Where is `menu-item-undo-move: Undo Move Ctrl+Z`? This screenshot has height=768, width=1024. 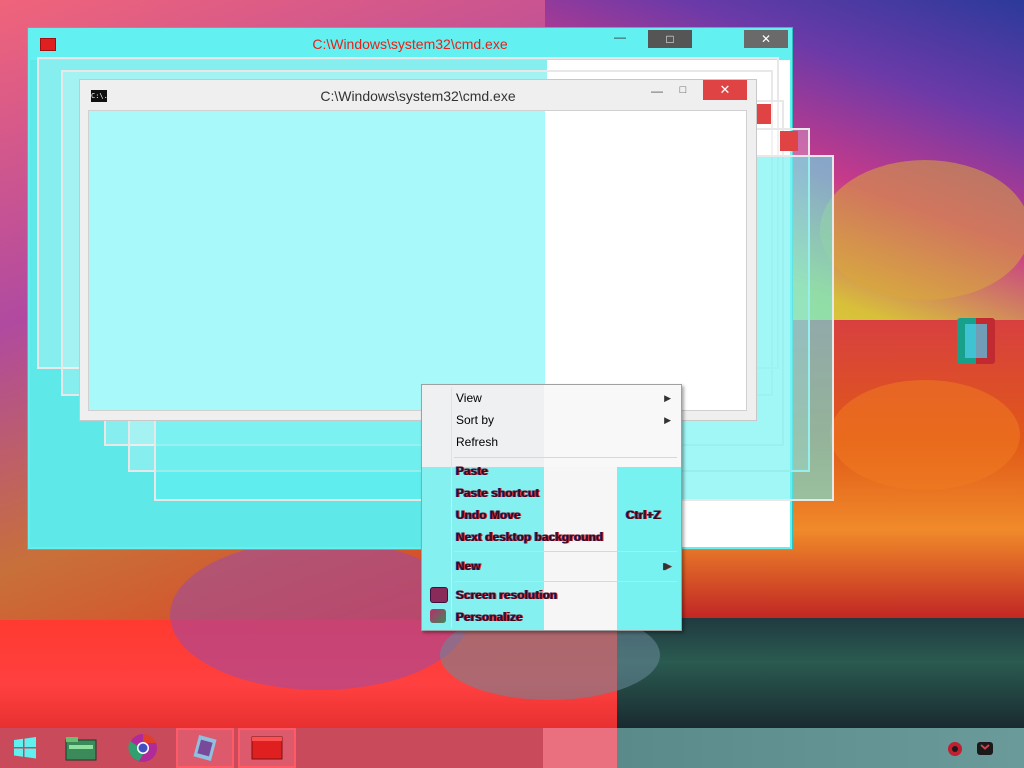
menu-item-undo-move: Undo Move Ctrl+Z is located at coordinates (551, 515).